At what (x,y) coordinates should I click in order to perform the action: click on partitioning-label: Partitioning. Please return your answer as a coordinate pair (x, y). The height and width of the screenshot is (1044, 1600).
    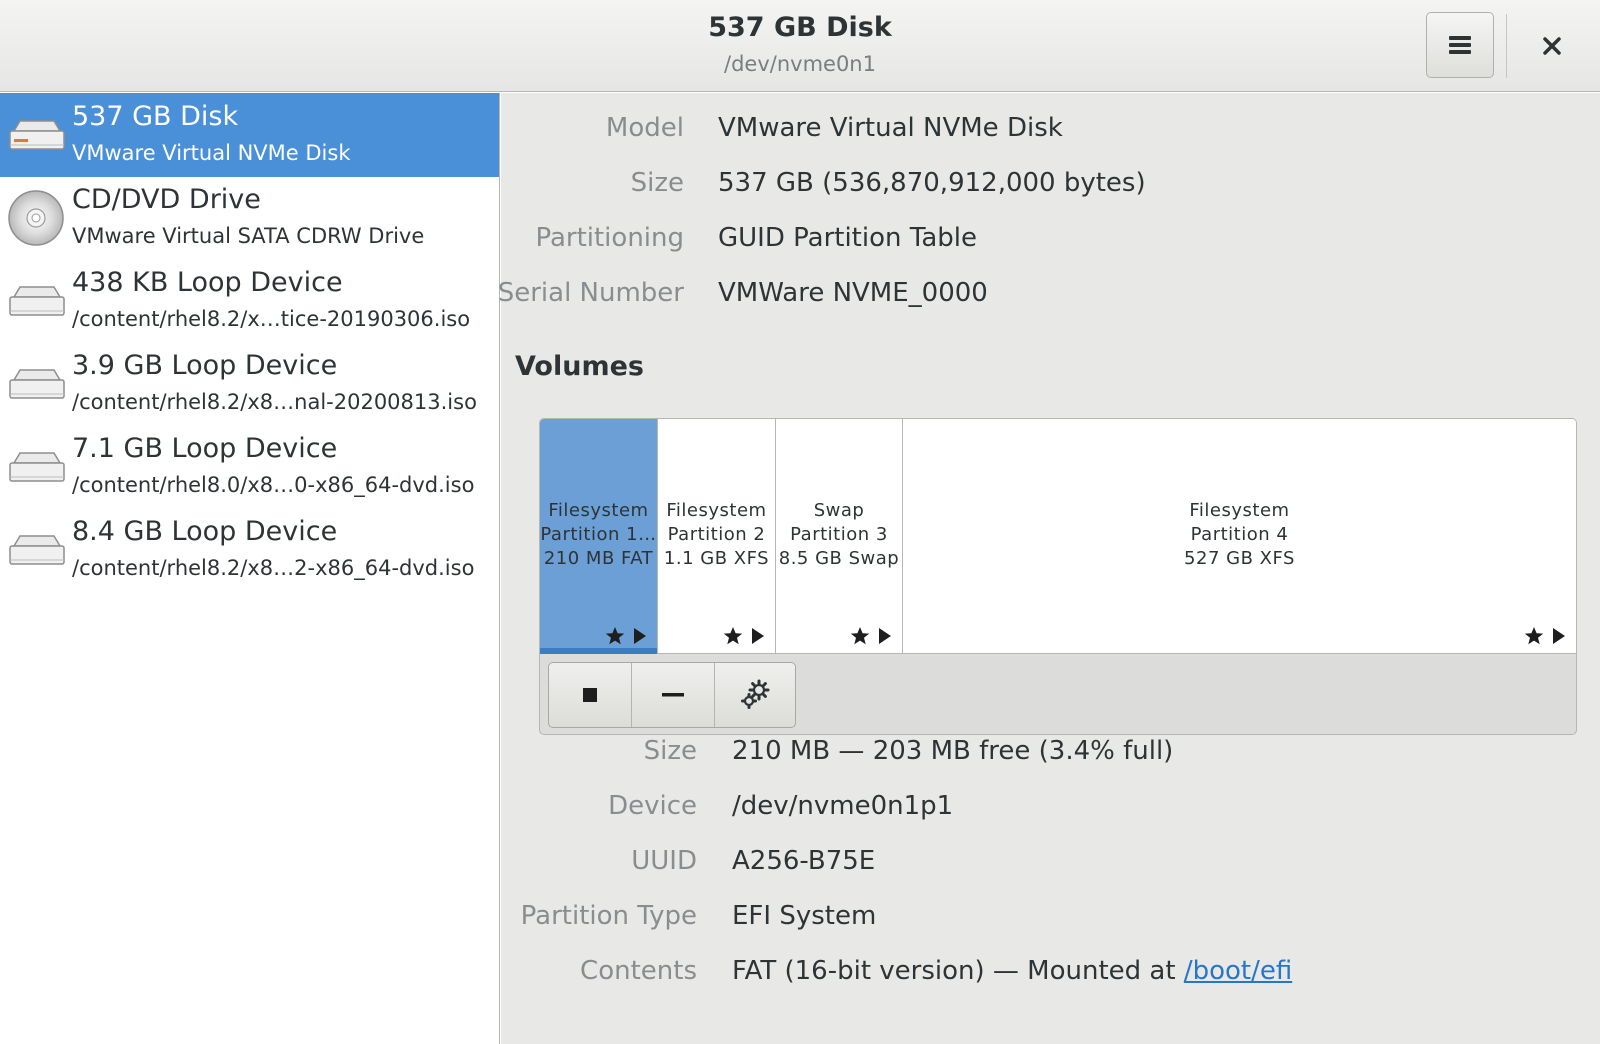
    Looking at the image, I should click on (609, 238).